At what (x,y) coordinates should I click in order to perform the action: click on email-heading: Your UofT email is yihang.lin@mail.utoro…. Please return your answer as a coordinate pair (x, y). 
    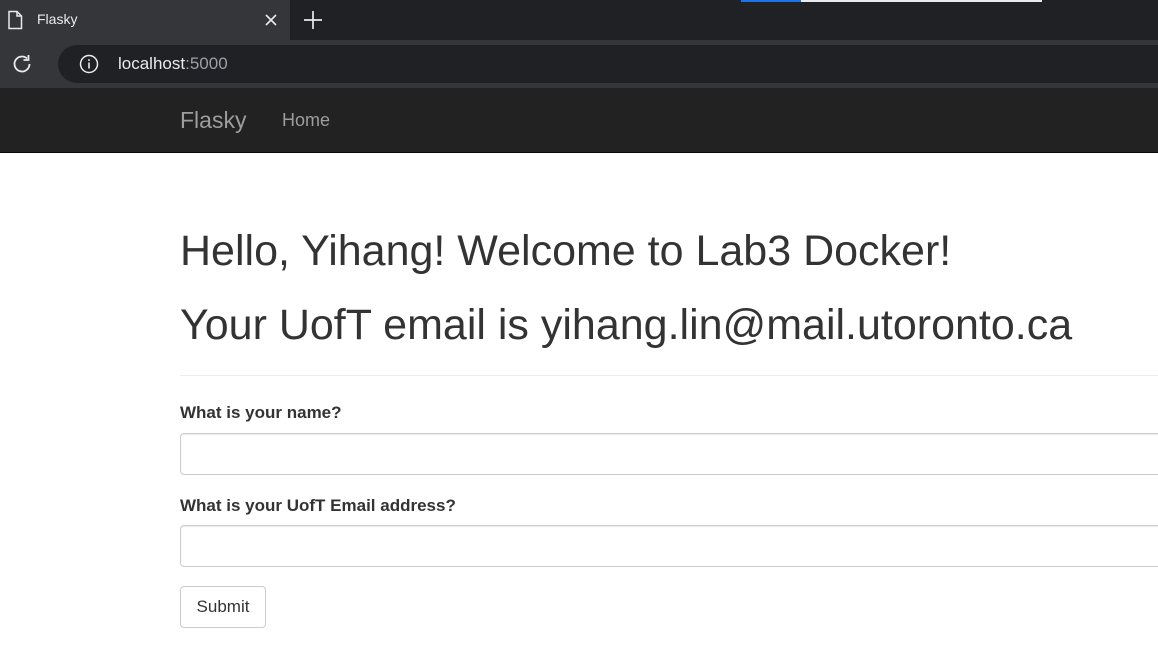
    Looking at the image, I should click on (626, 325).